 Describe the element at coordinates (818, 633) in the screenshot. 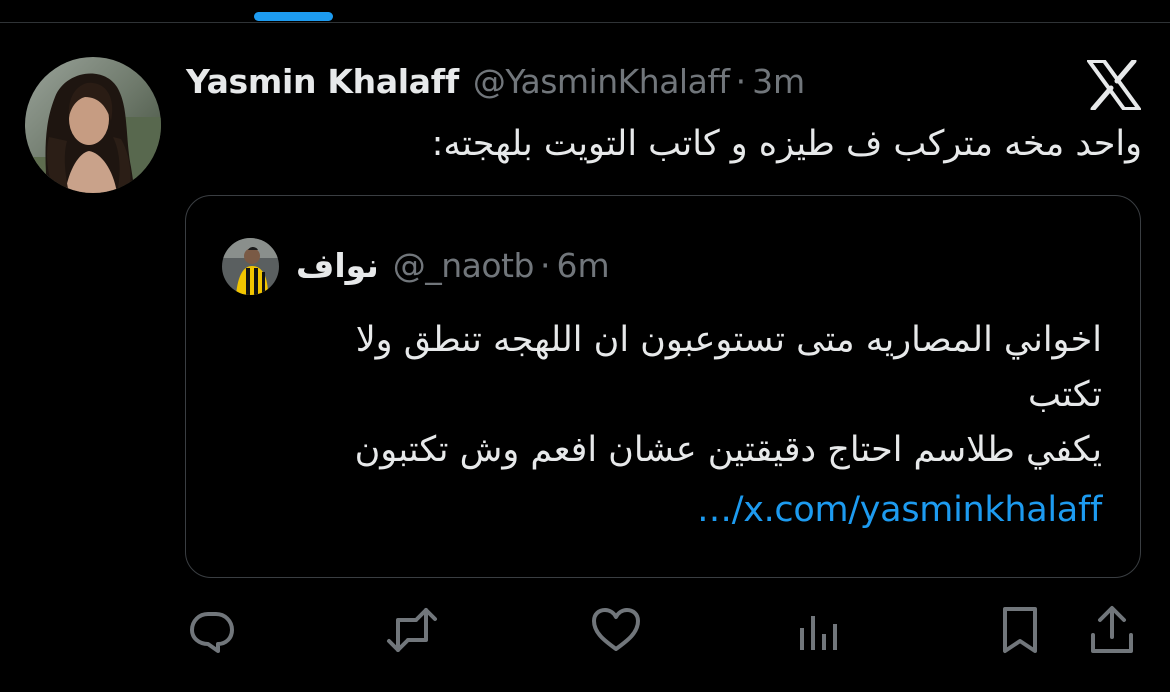

I see `views-icon` at that location.